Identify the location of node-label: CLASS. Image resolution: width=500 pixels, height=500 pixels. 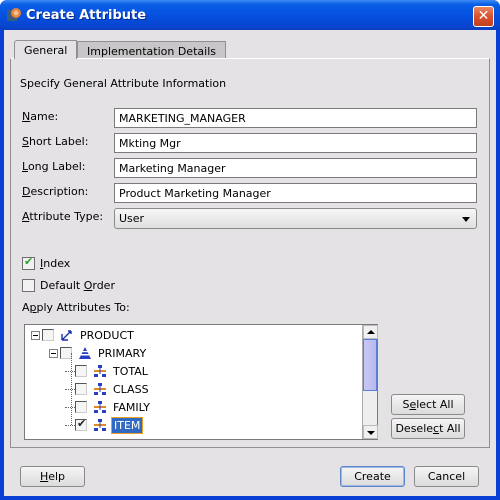
(131, 389).